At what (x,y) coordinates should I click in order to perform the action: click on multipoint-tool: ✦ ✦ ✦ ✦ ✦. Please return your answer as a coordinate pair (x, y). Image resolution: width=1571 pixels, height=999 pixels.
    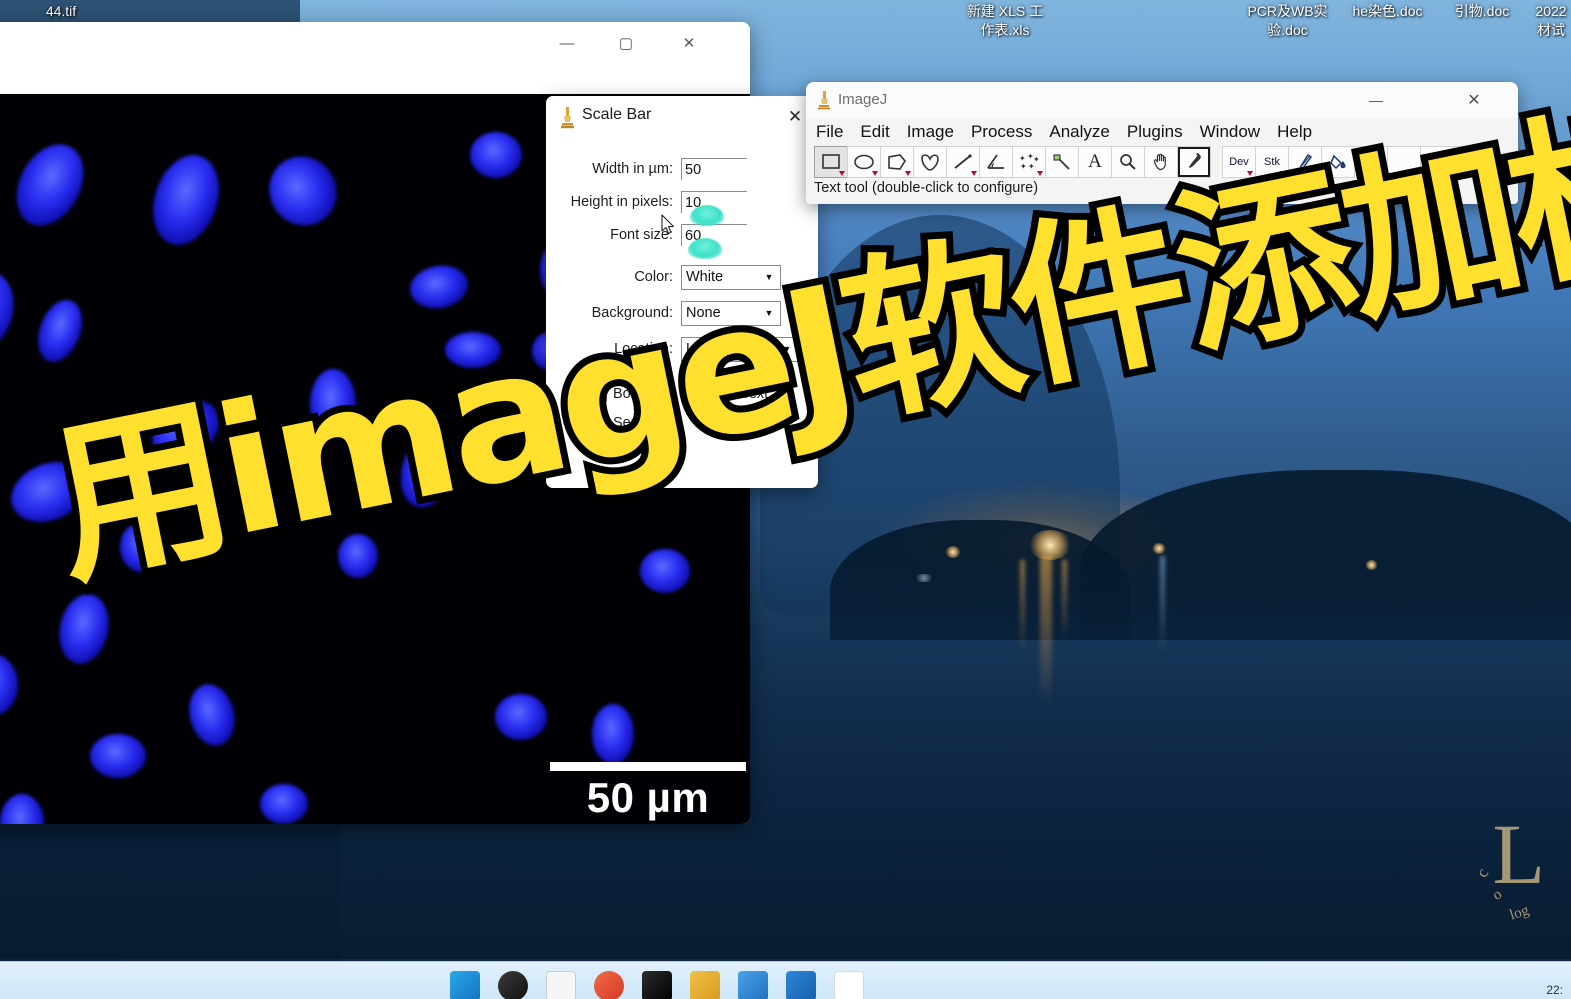
    Looking at the image, I should click on (1029, 162).